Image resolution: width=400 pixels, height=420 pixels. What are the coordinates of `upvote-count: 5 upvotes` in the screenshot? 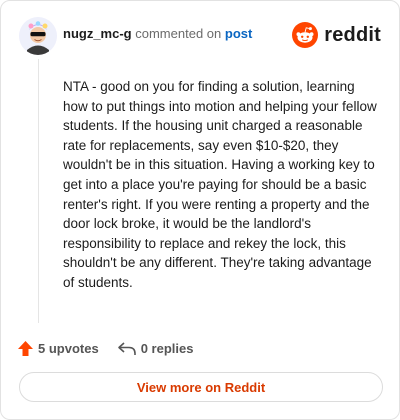 It's located at (68, 348).